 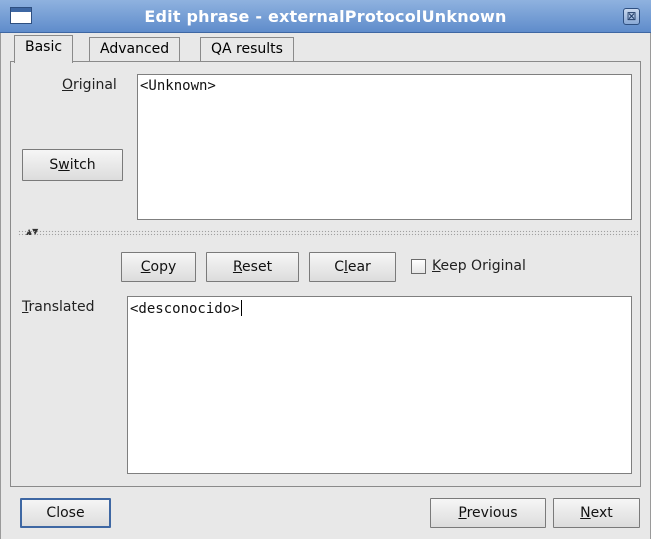 I want to click on tab-qa-results: QA results, so click(x=247, y=49).